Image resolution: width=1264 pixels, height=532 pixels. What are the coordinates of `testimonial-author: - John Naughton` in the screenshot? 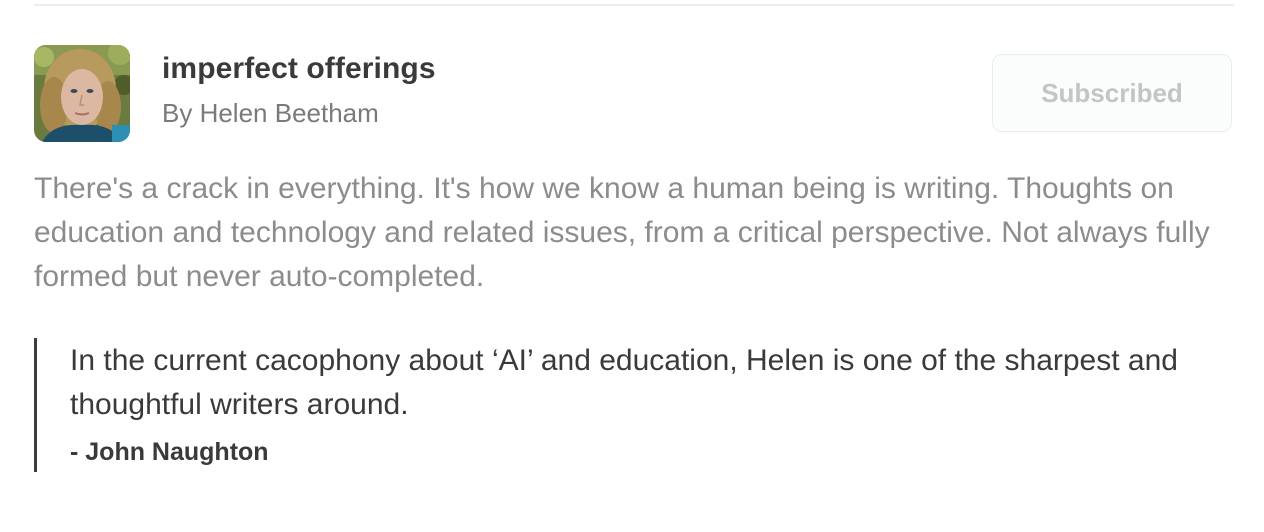 It's located at (169, 452).